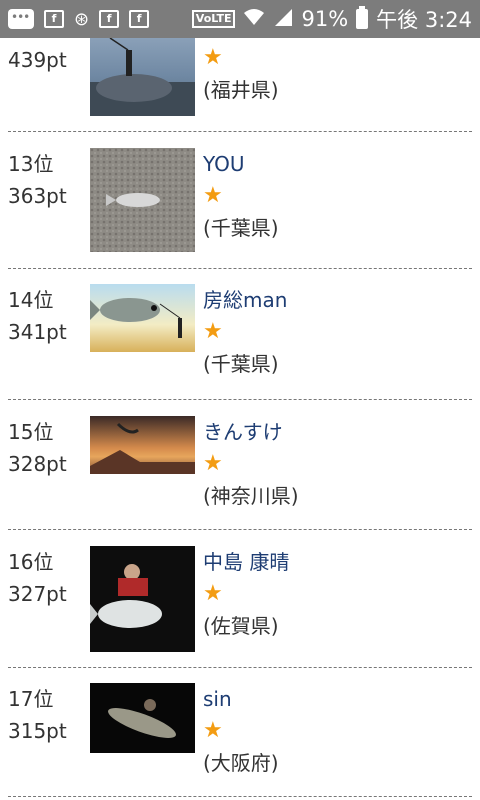  What do you see at coordinates (37, 60) in the screenshot?
I see `row-points: 439pt` at bounding box center [37, 60].